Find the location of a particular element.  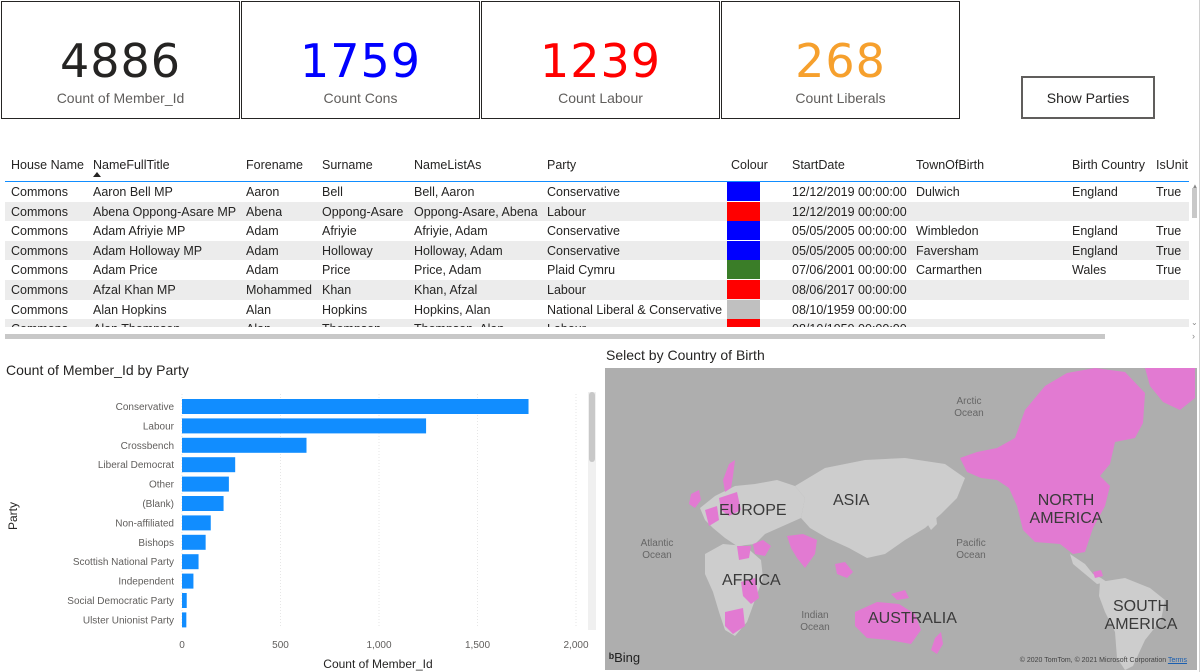

kpi-card-member-count: 4886 Count of Member_Id is located at coordinates (120, 60).